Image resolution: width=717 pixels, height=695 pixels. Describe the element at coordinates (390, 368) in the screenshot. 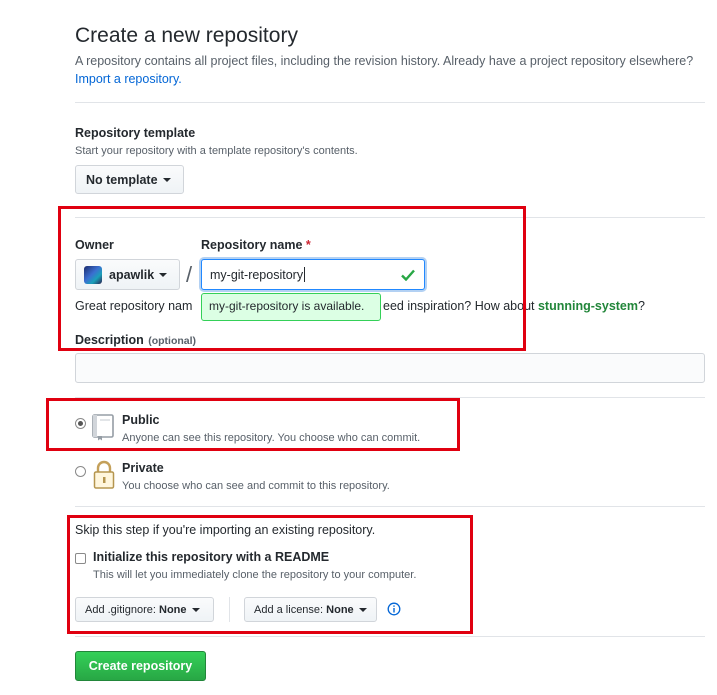

I see `description-input` at that location.